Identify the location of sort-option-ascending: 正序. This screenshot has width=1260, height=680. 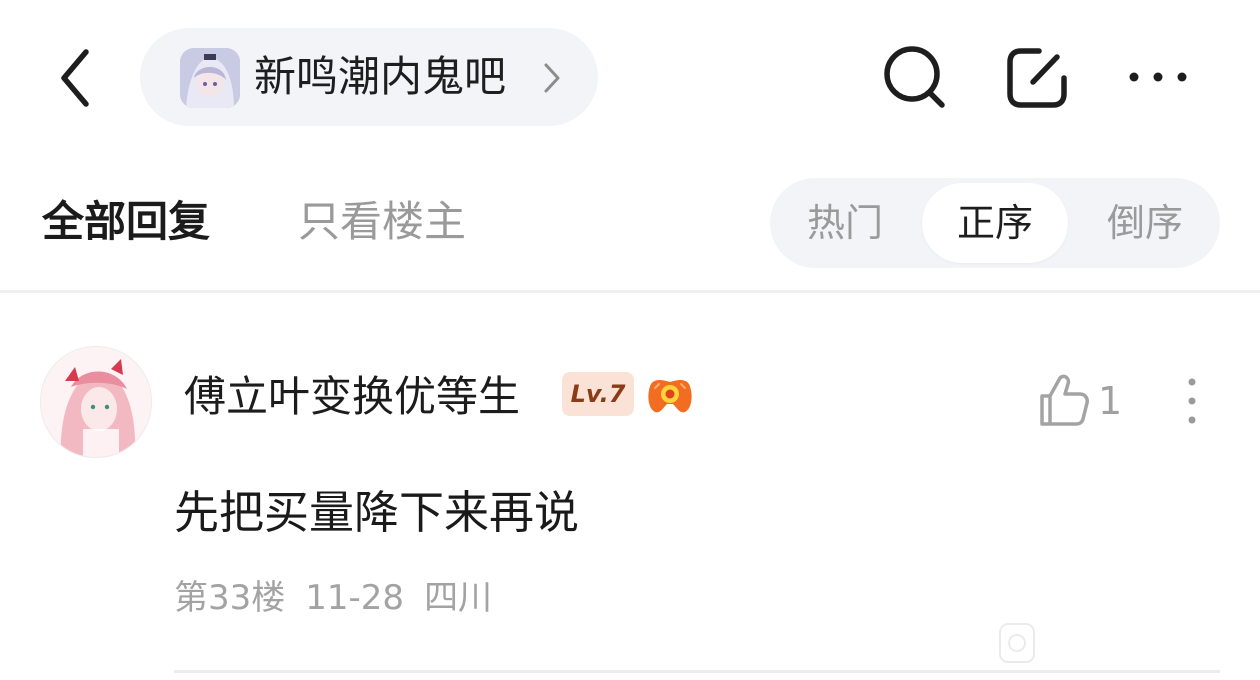
(995, 223).